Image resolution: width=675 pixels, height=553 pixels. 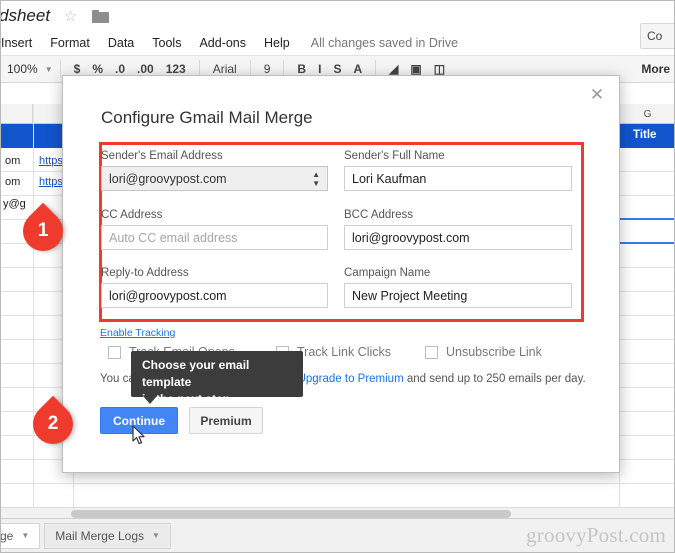 I want to click on fill-color-icon: ◢, so click(x=393, y=69).